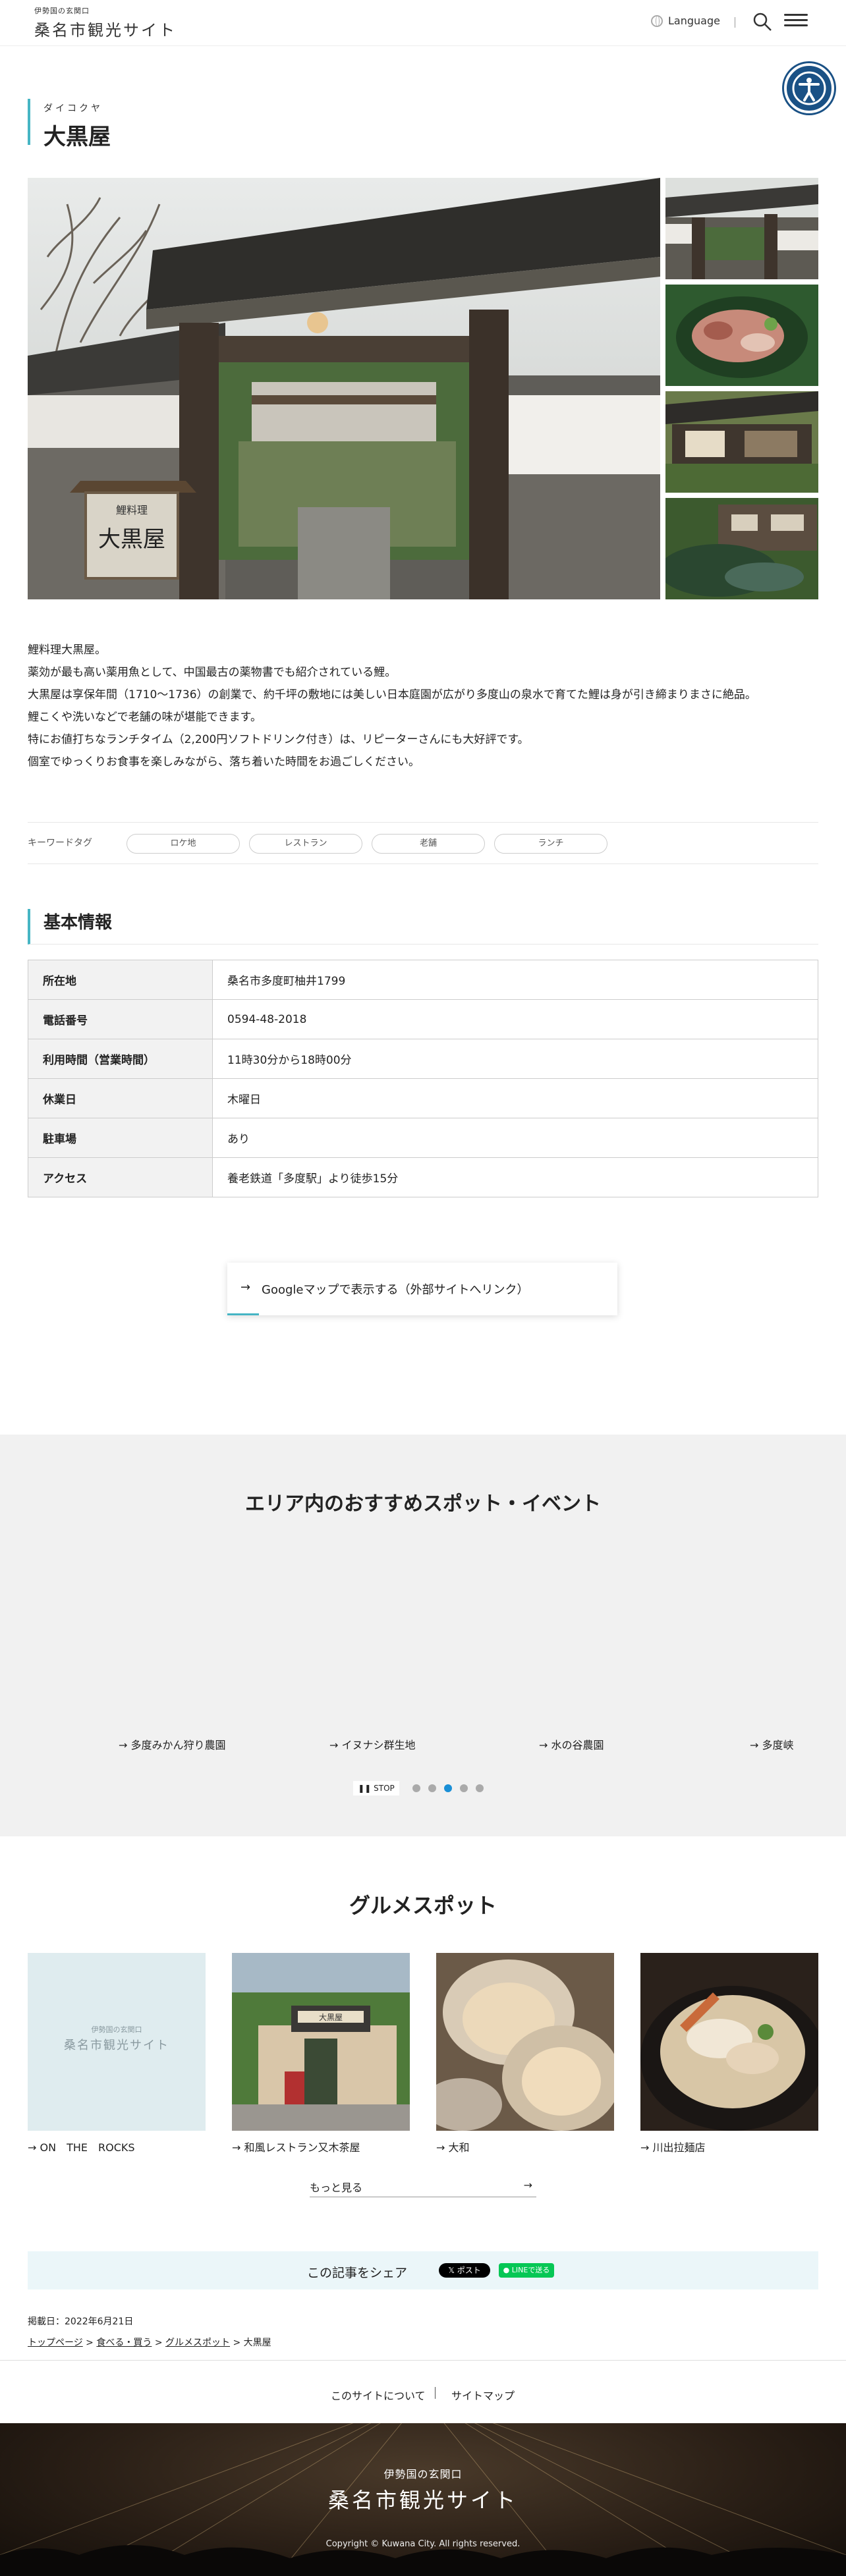 Image resolution: width=846 pixels, height=2576 pixels. What do you see at coordinates (120, 1098) in the screenshot?
I see `info-key: 休業日` at bounding box center [120, 1098].